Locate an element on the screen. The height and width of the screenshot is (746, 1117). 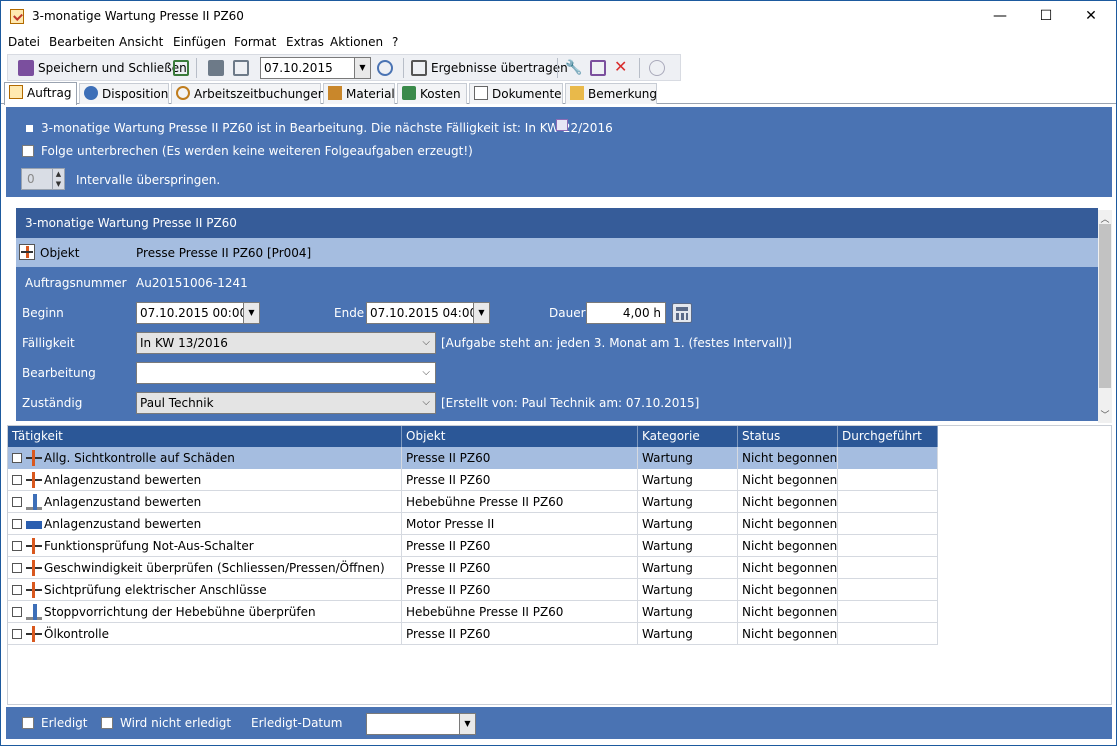
toolbar-date-field: 07.10.2015 00:00 ▼ is located at coordinates (315, 76).